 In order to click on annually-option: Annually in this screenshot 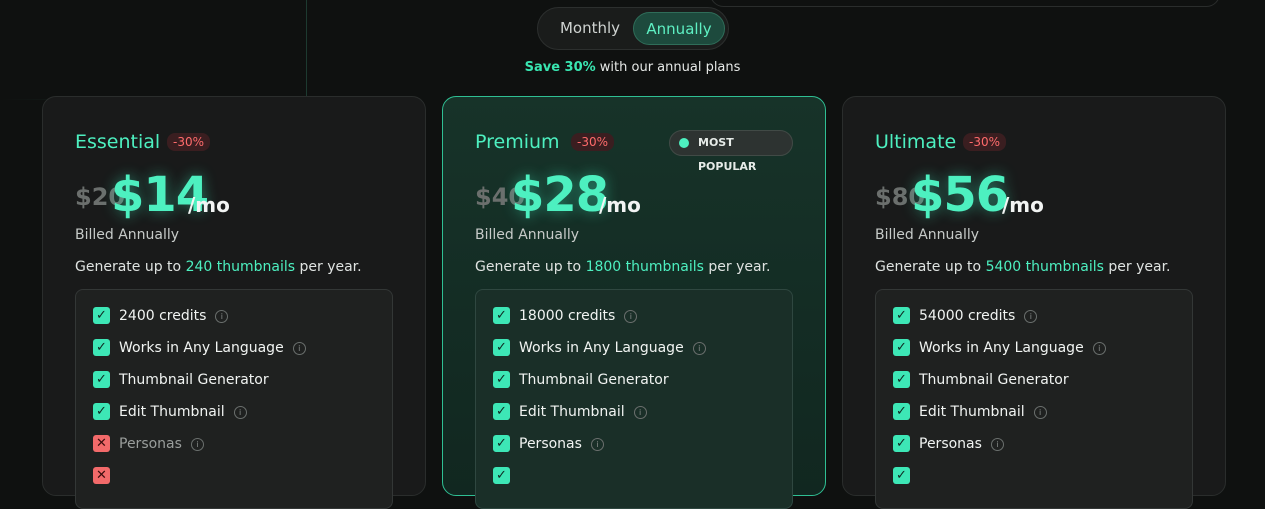, I will do `click(679, 28)`.